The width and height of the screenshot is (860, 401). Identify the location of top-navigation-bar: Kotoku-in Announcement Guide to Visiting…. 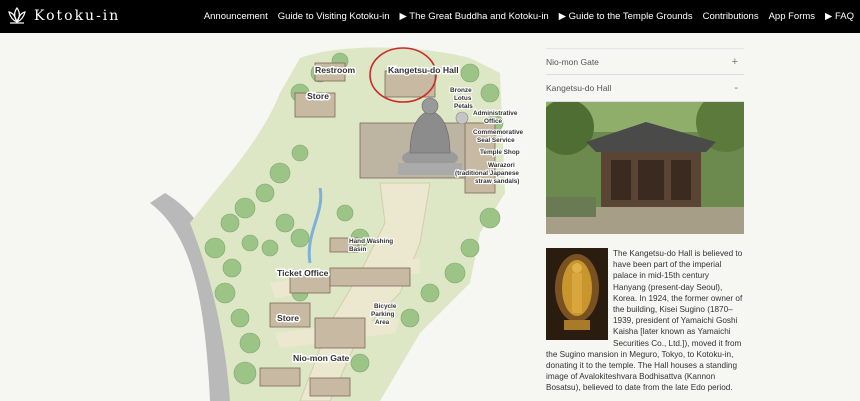
(430, 16).